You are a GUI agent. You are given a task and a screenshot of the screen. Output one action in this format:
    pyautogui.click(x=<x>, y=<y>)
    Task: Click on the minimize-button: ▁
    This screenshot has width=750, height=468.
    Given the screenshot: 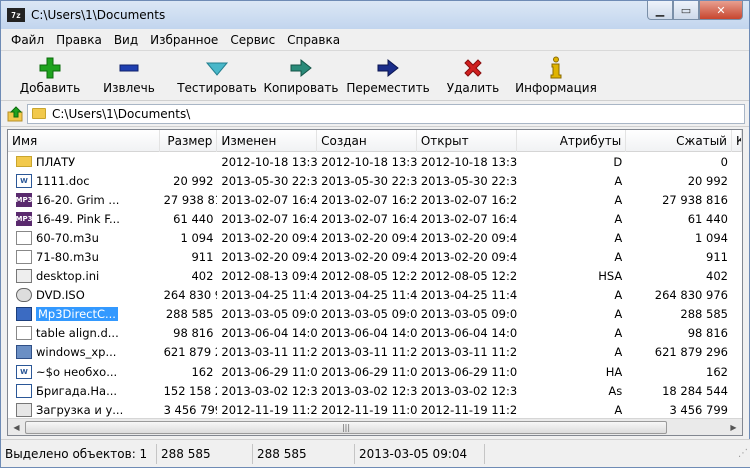 What is the action you would take?
    pyautogui.click(x=660, y=10)
    